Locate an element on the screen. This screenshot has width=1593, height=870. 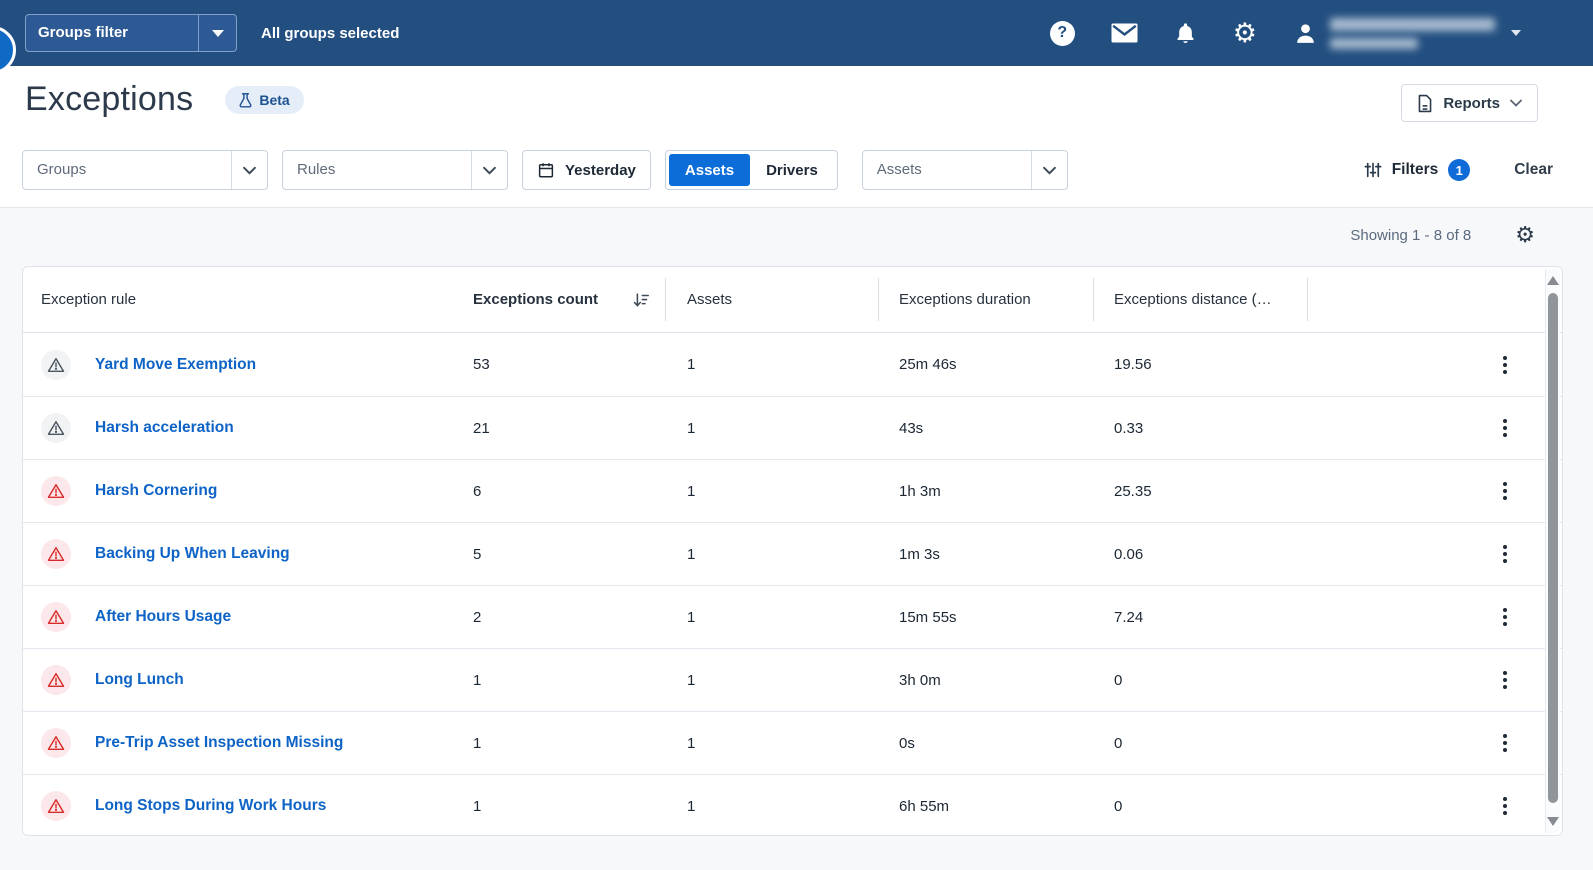
rules-select-placeholder: Rules is located at coordinates (316, 169).